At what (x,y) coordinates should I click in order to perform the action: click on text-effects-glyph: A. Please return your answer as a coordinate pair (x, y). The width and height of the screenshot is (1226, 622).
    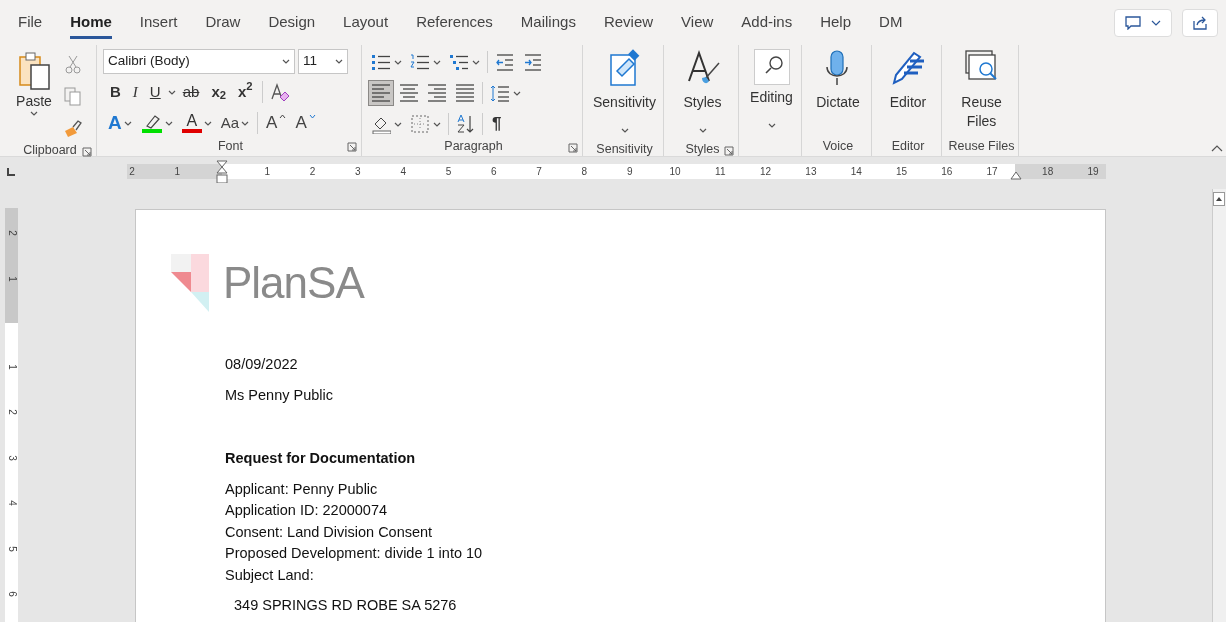
    Looking at the image, I should click on (115, 122).